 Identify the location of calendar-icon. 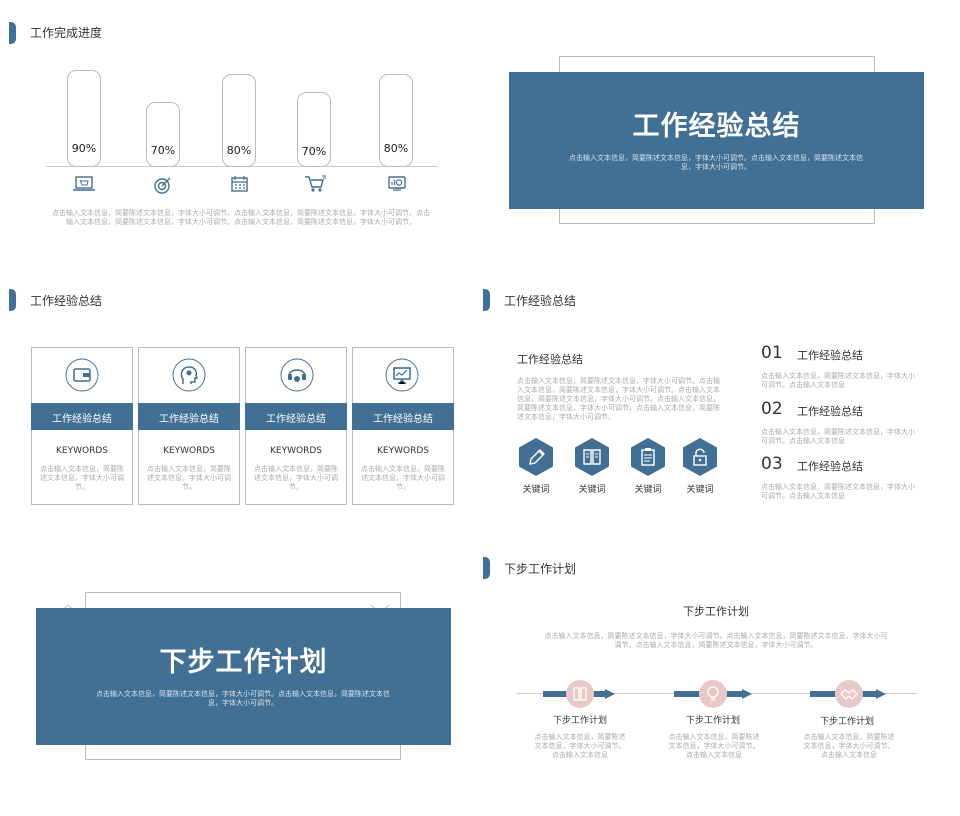
(239, 184).